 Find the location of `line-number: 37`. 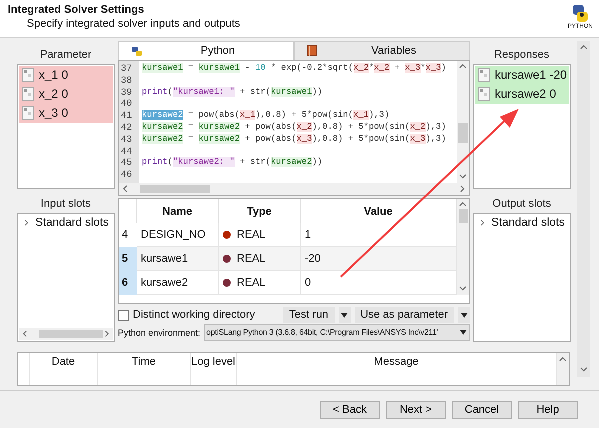

line-number: 37 is located at coordinates (127, 69).